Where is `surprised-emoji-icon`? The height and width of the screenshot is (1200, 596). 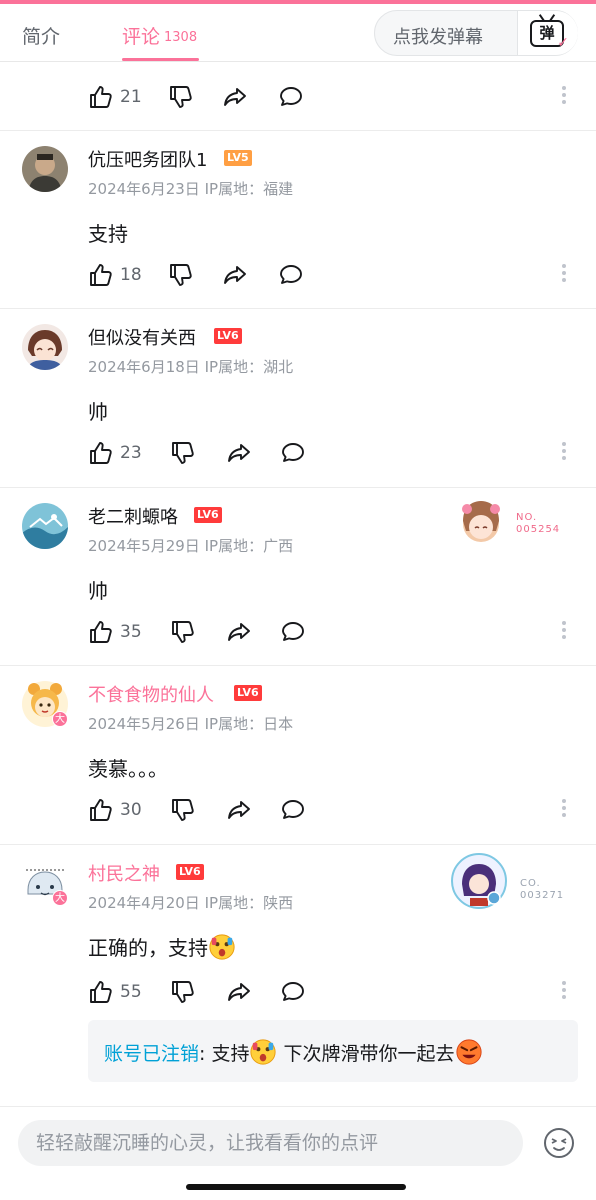
surprised-emoji-icon is located at coordinates (222, 947).